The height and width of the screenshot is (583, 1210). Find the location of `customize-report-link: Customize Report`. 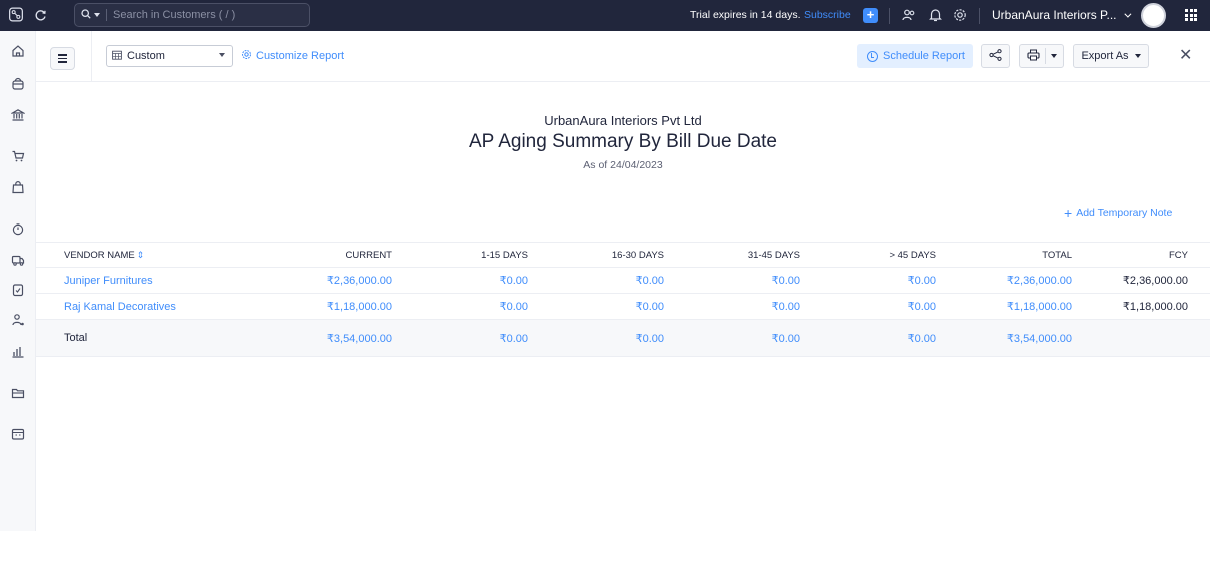

customize-report-link: Customize Report is located at coordinates (292, 56).